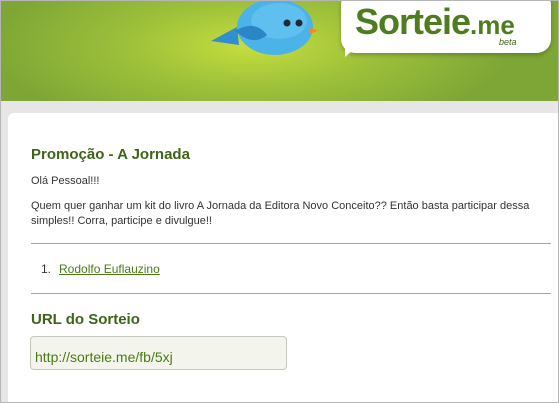 This screenshot has height=403, width=559. I want to click on winners-list: 1. Rodolfo Euflauzino, so click(100, 269).